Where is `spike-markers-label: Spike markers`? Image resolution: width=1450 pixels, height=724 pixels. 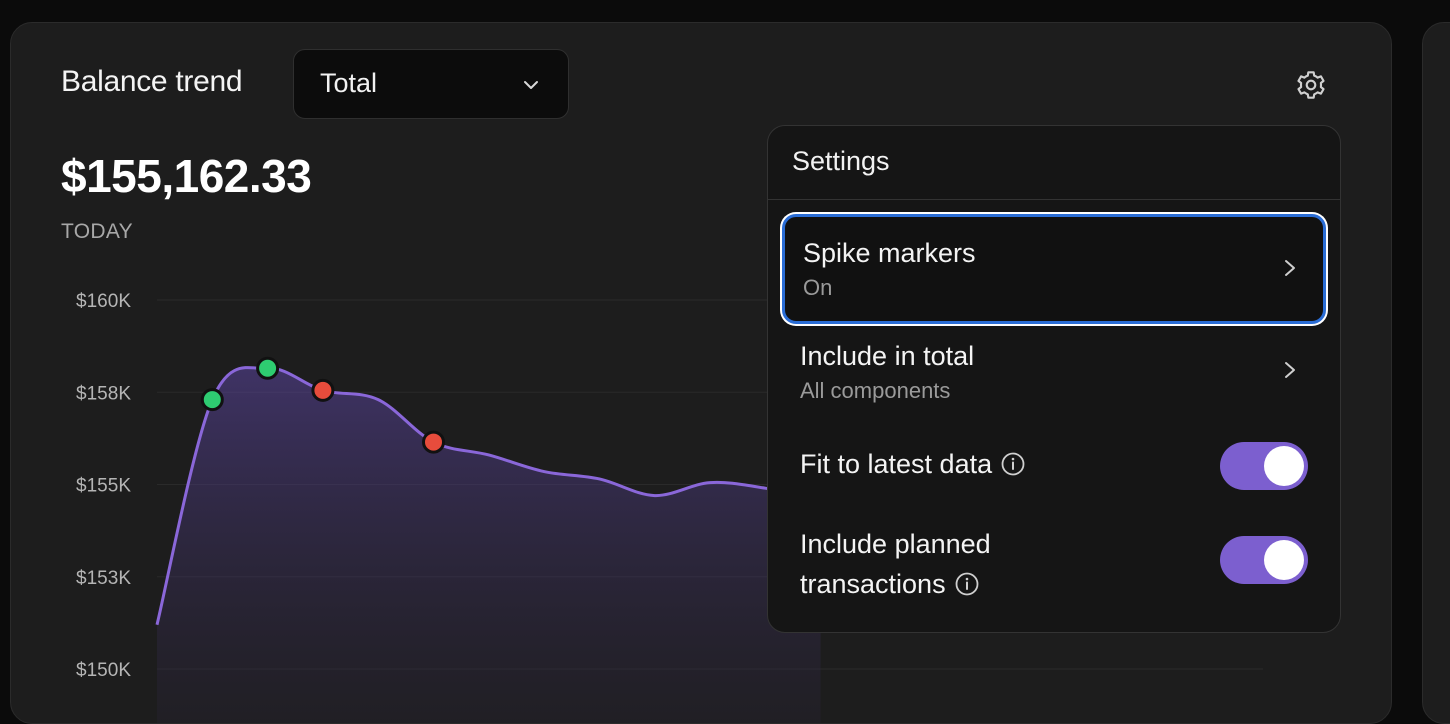 spike-markers-label: Spike markers is located at coordinates (889, 253).